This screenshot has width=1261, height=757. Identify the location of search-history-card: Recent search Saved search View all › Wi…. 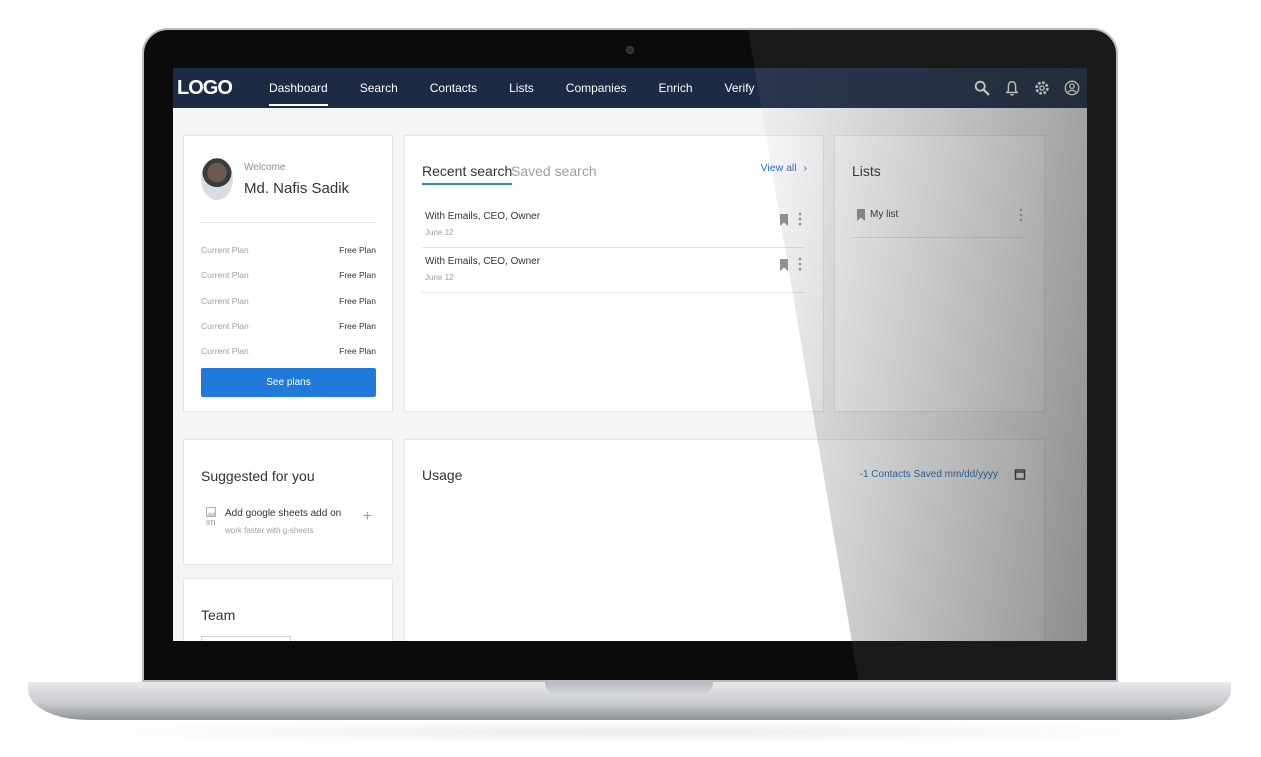
(614, 273).